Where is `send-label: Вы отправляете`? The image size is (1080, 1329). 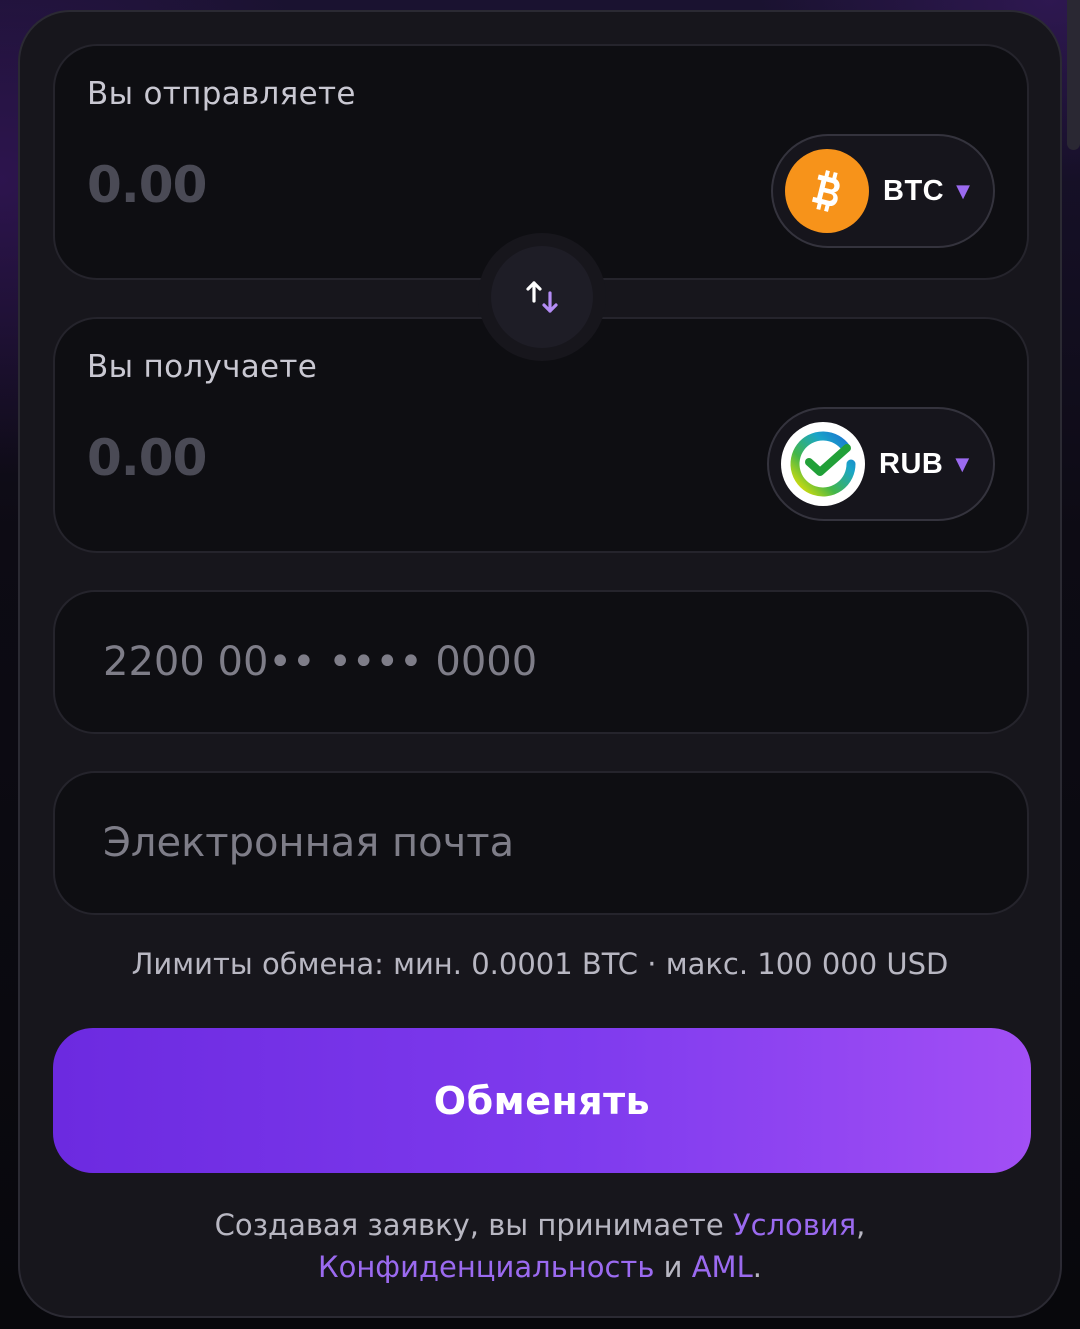
send-label: Вы отправляете is located at coordinates (221, 94).